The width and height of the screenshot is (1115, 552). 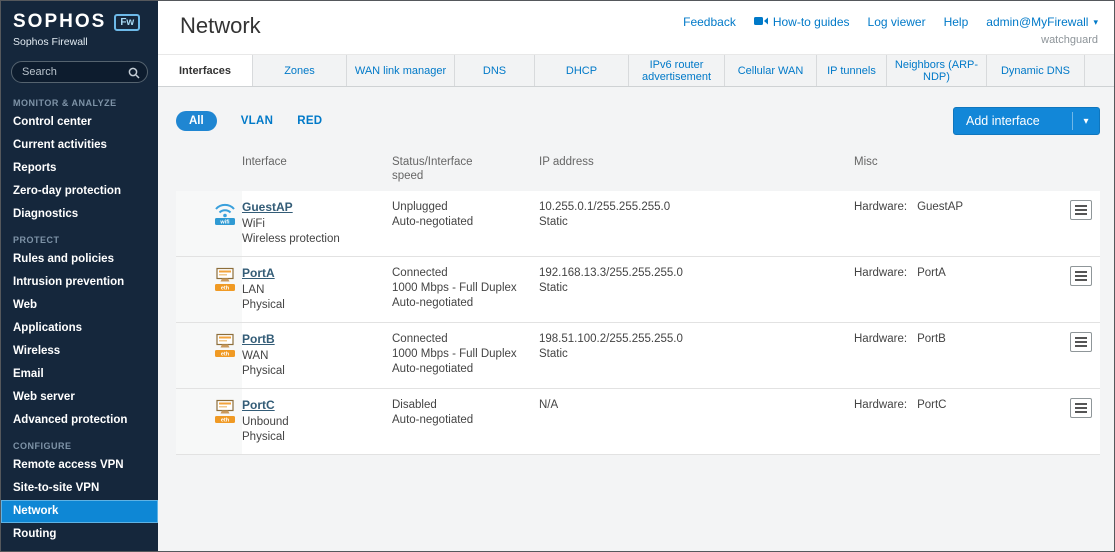 I want to click on tab-ip-tunnels: IP tunnels, so click(x=852, y=70).